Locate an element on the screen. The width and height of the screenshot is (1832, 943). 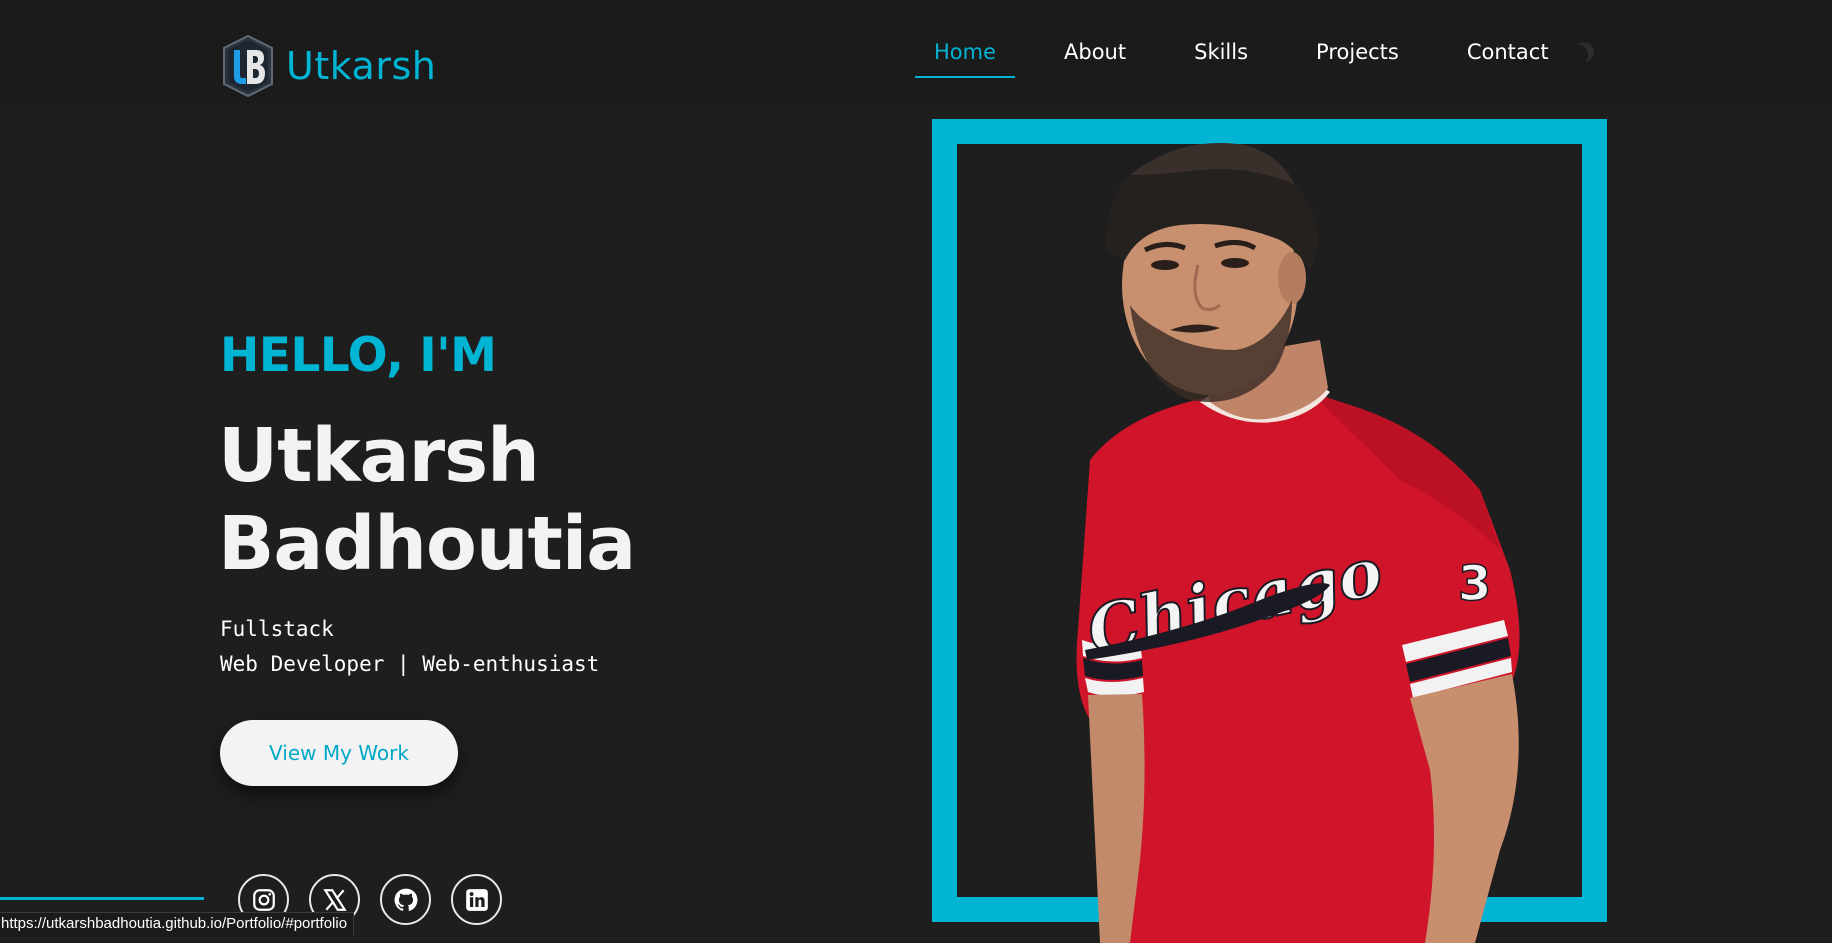
hero-role-line2: Web Developer | Web-enthusiast is located at coordinates (410, 664).